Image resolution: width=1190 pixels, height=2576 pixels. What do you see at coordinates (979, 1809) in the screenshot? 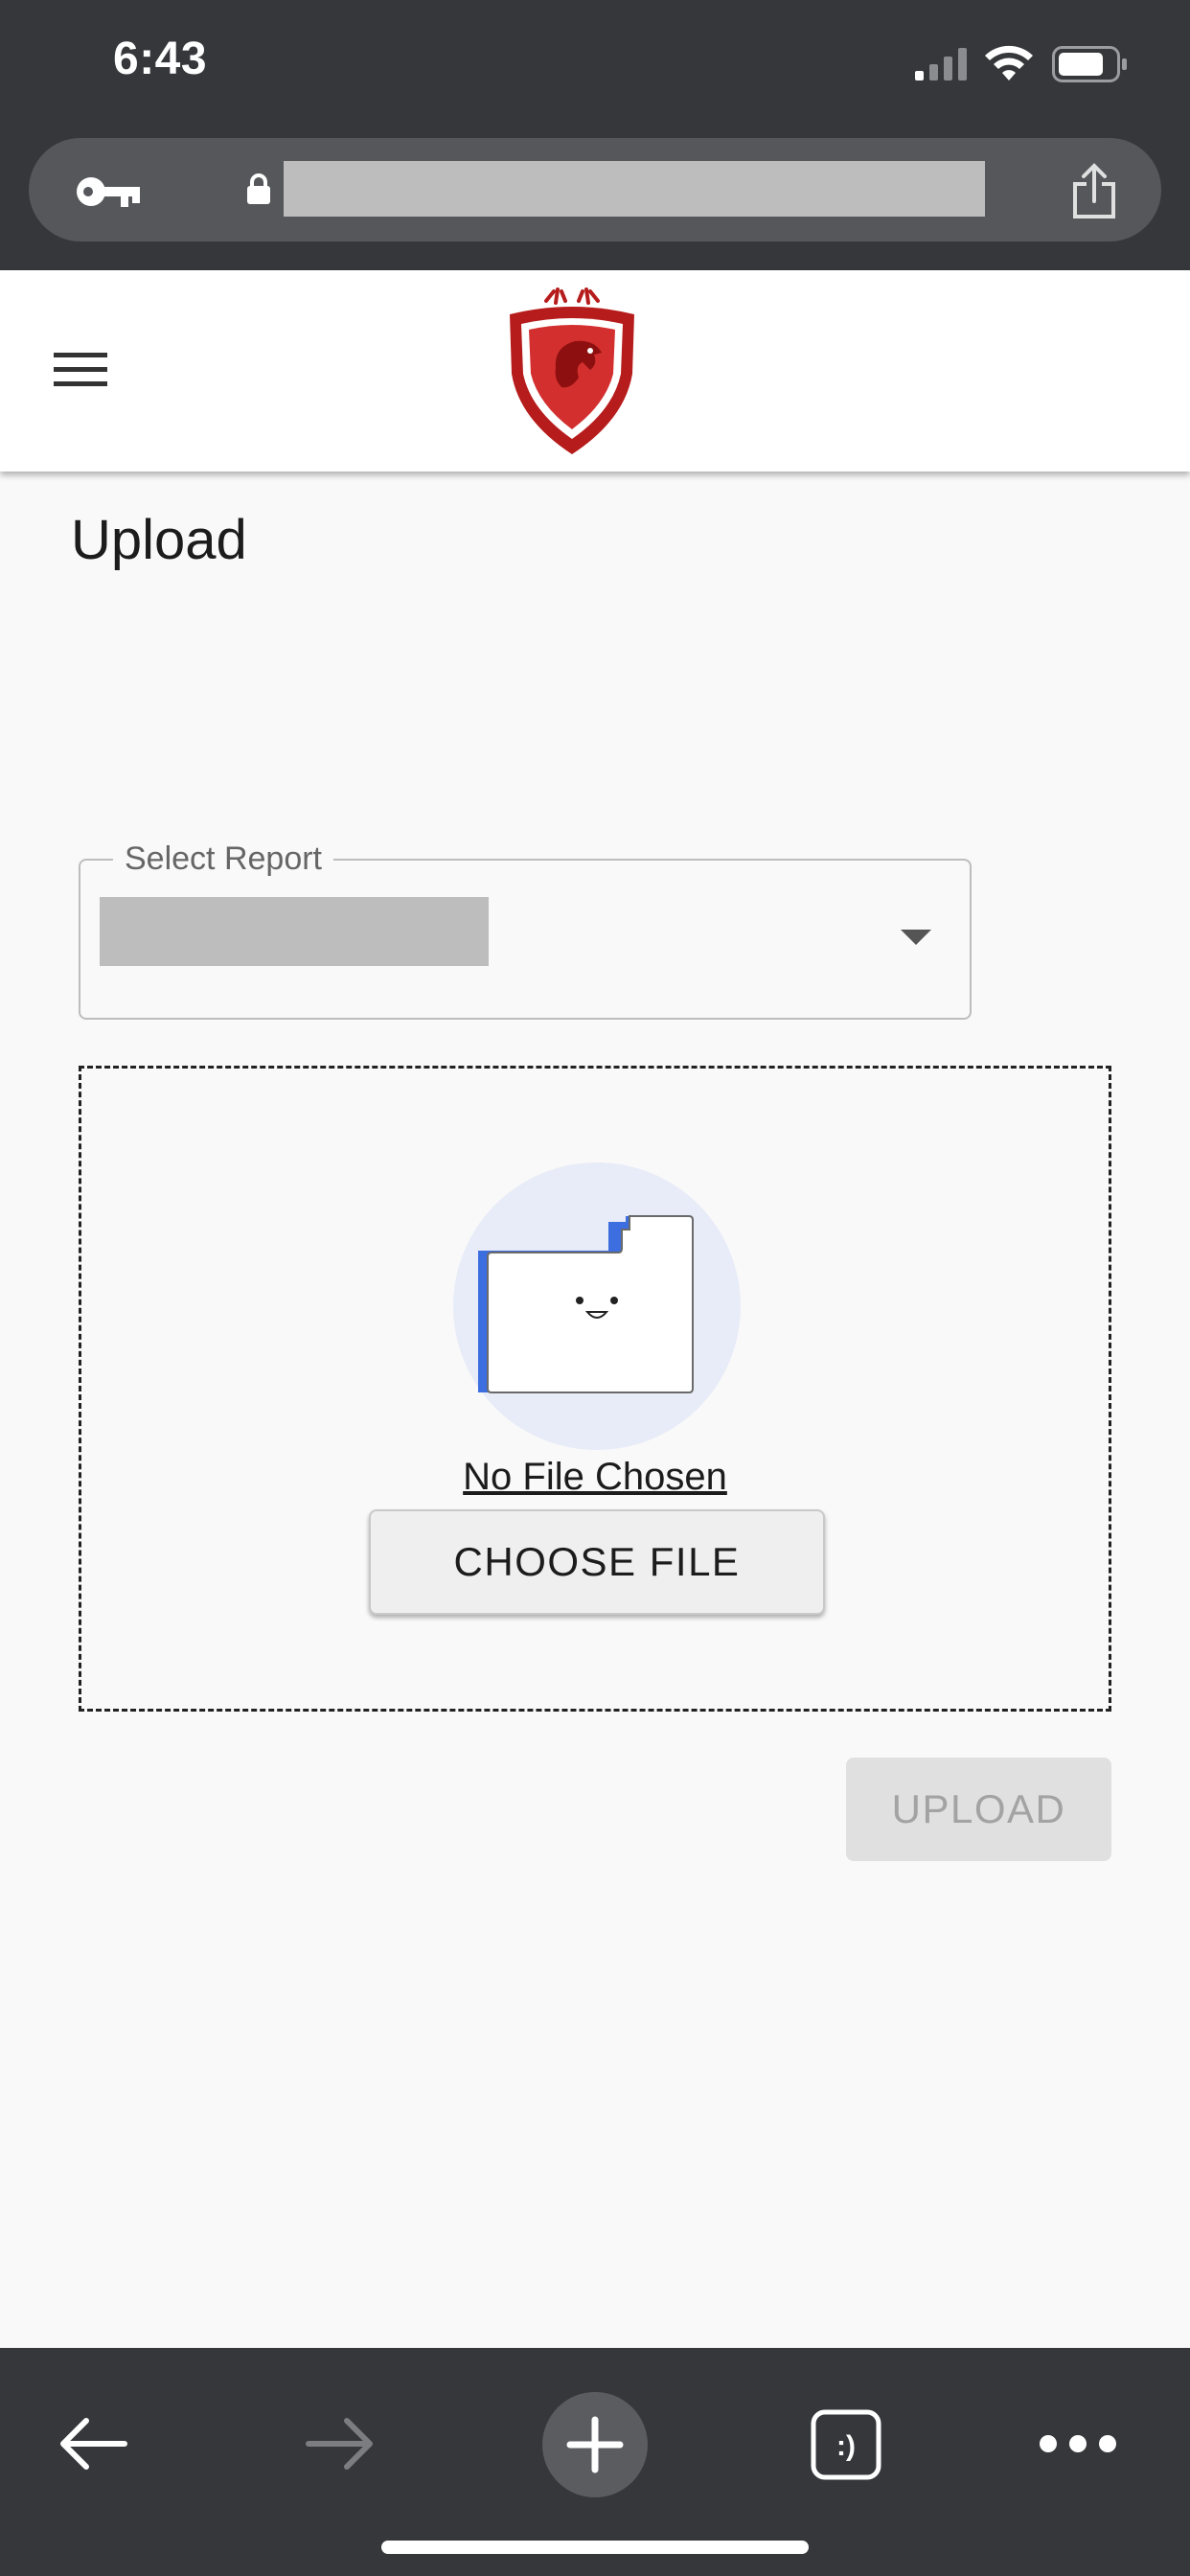
I see `upload-button: UPLOAD` at bounding box center [979, 1809].